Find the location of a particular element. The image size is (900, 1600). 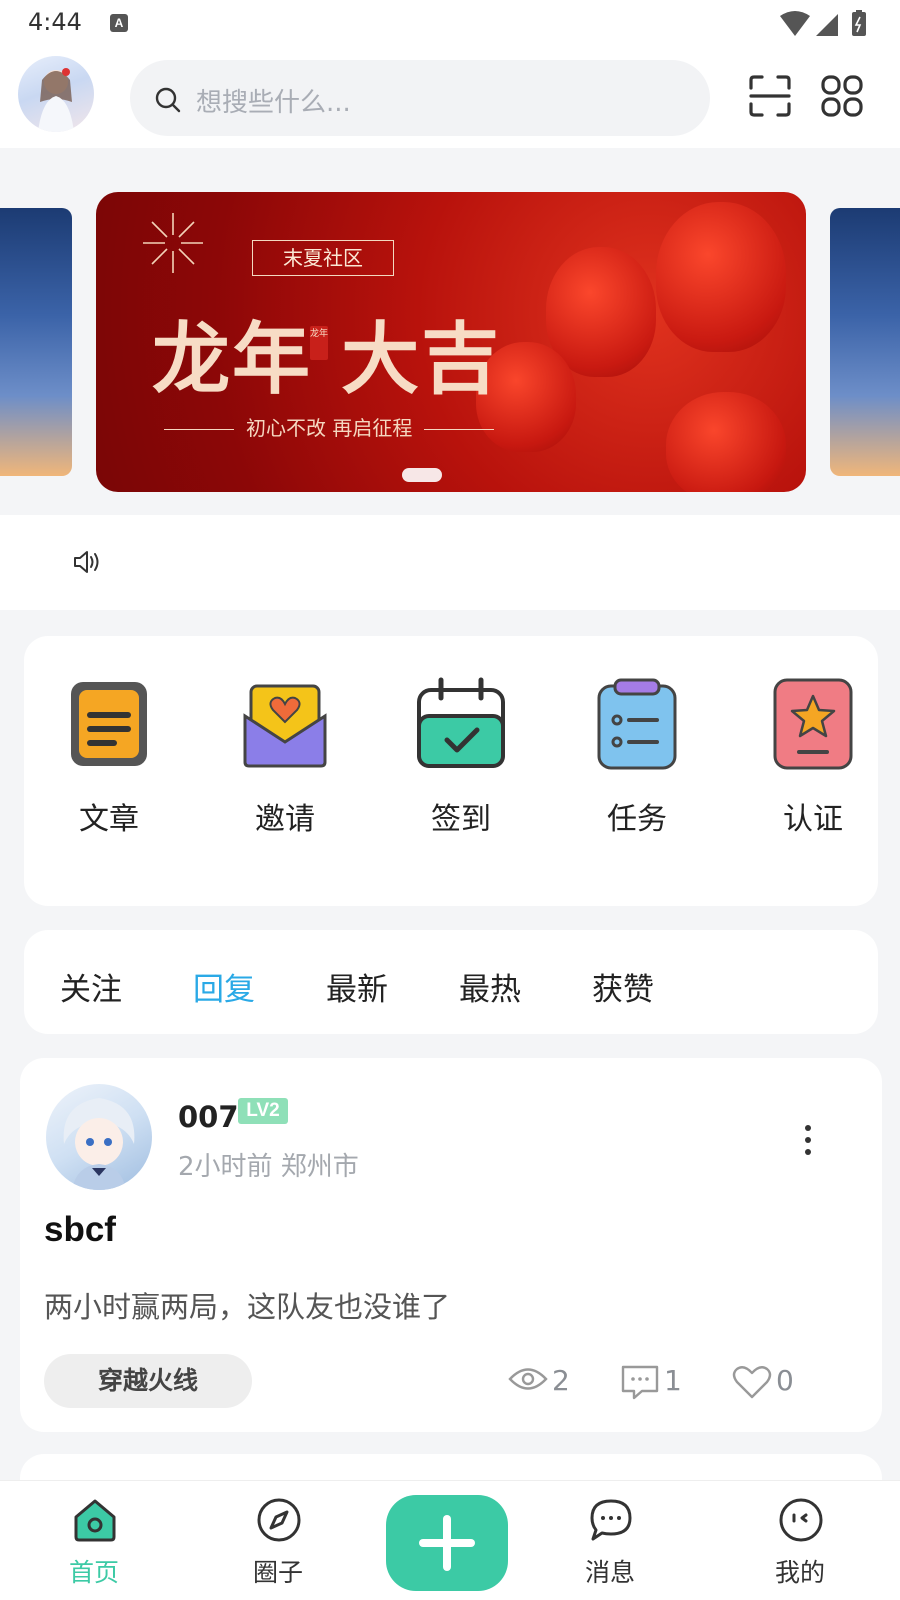

quick-action-label: 文章 is located at coordinates (109, 819).